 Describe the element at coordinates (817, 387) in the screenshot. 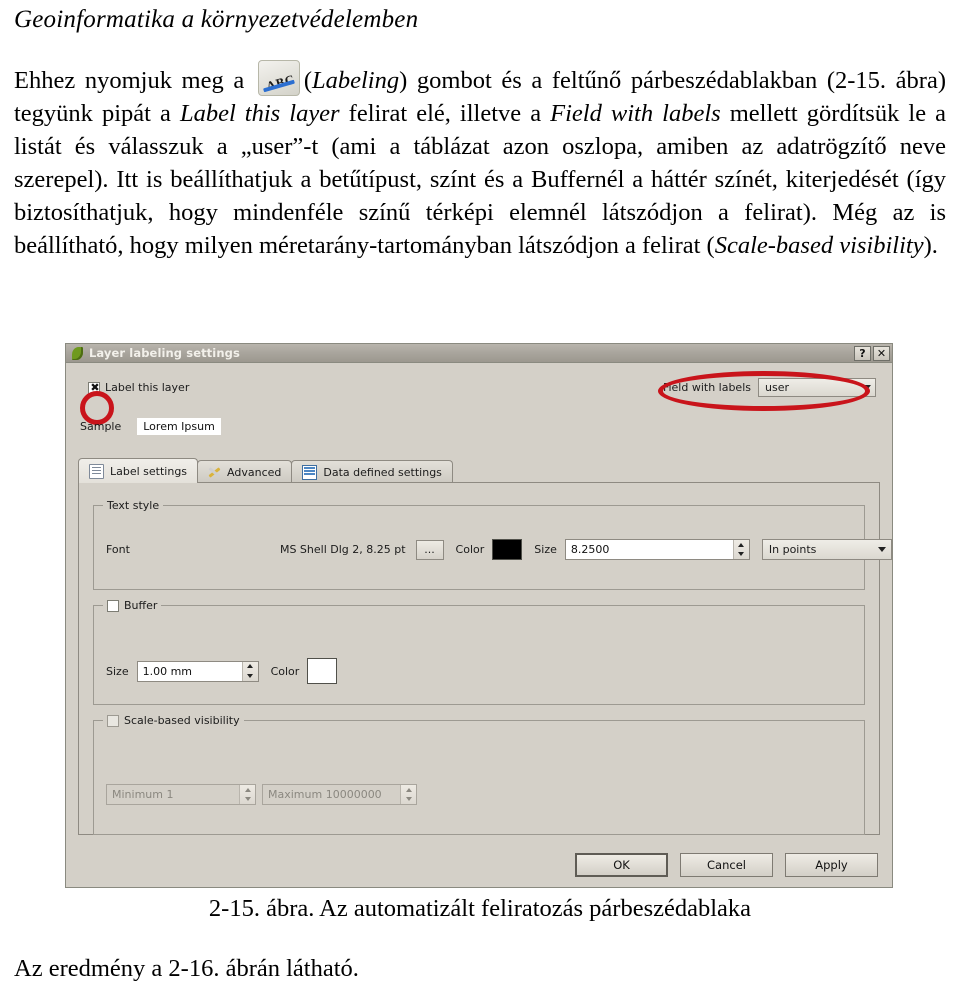

I see `field-with-labels-combo: user` at that location.